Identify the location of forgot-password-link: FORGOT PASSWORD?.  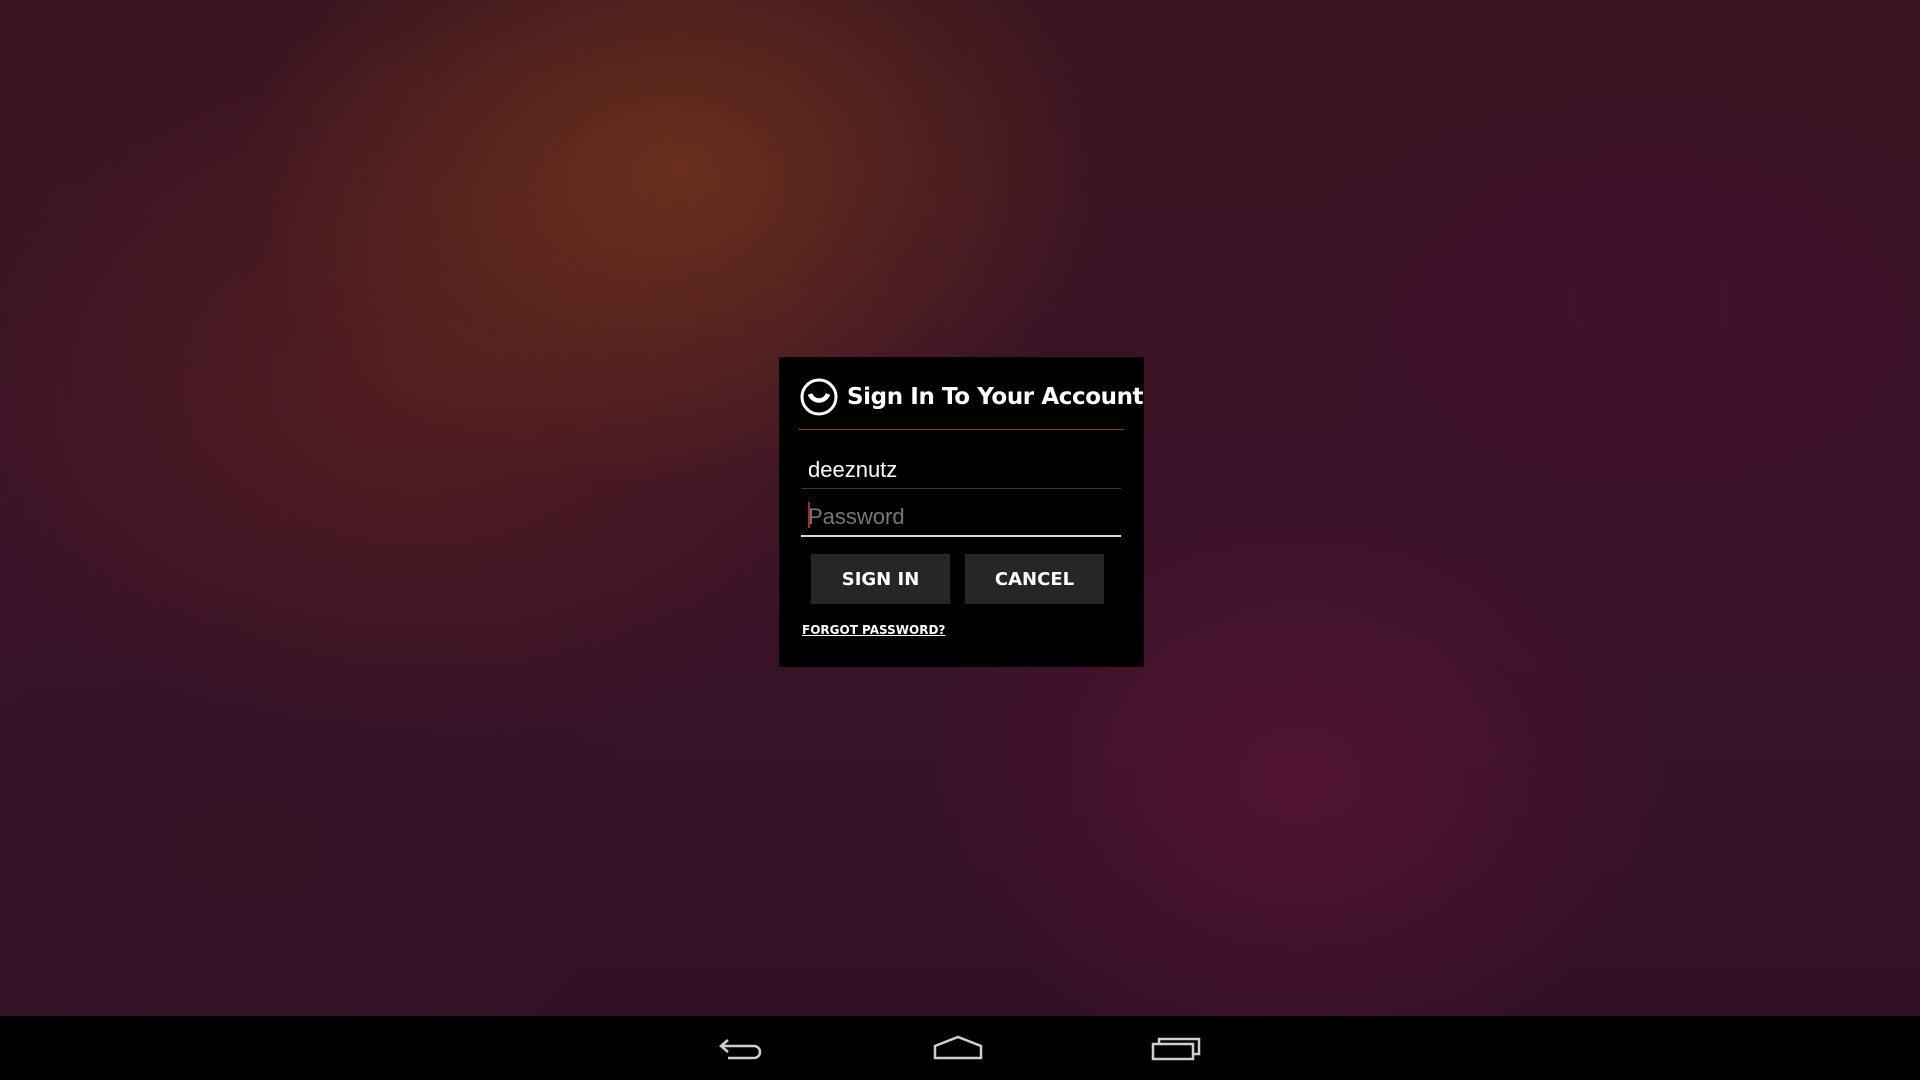
(873, 630).